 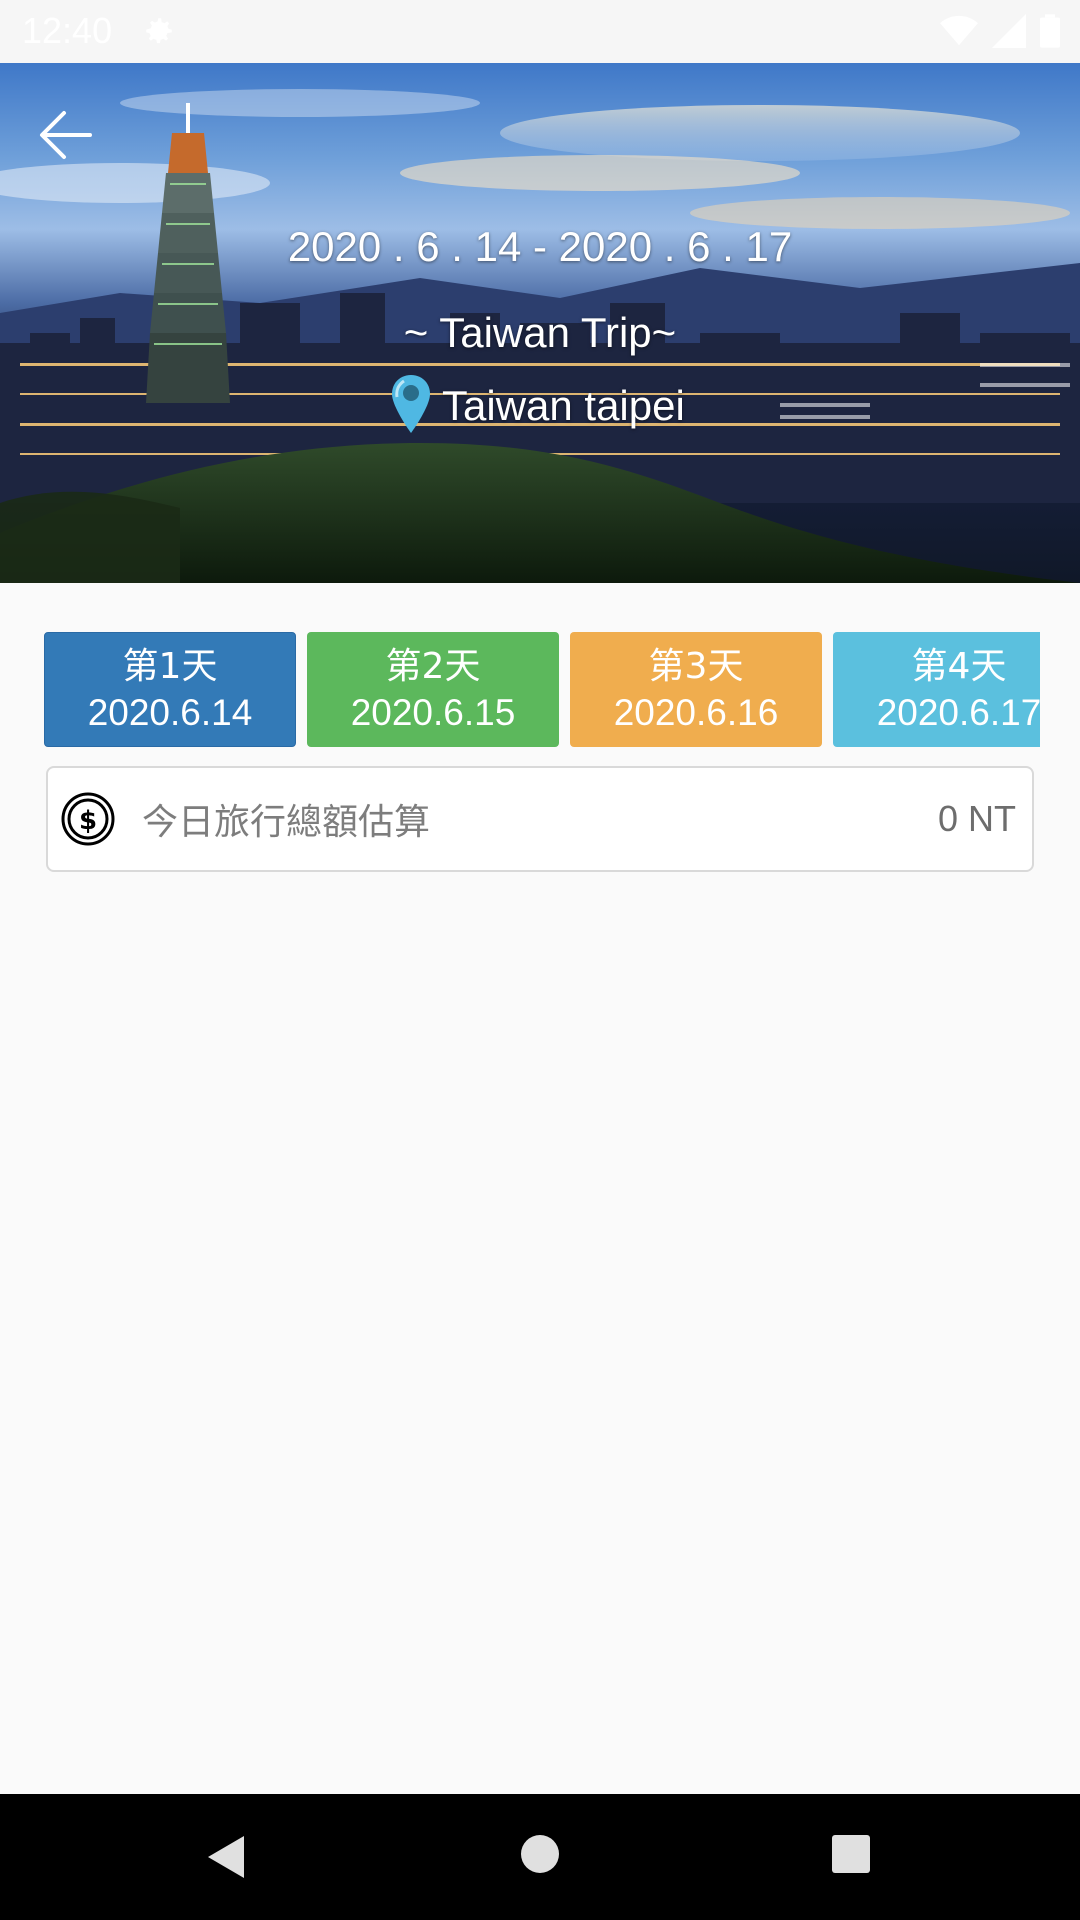 I want to click on budget-label: 今日旅行總額估算, so click(x=286, y=822).